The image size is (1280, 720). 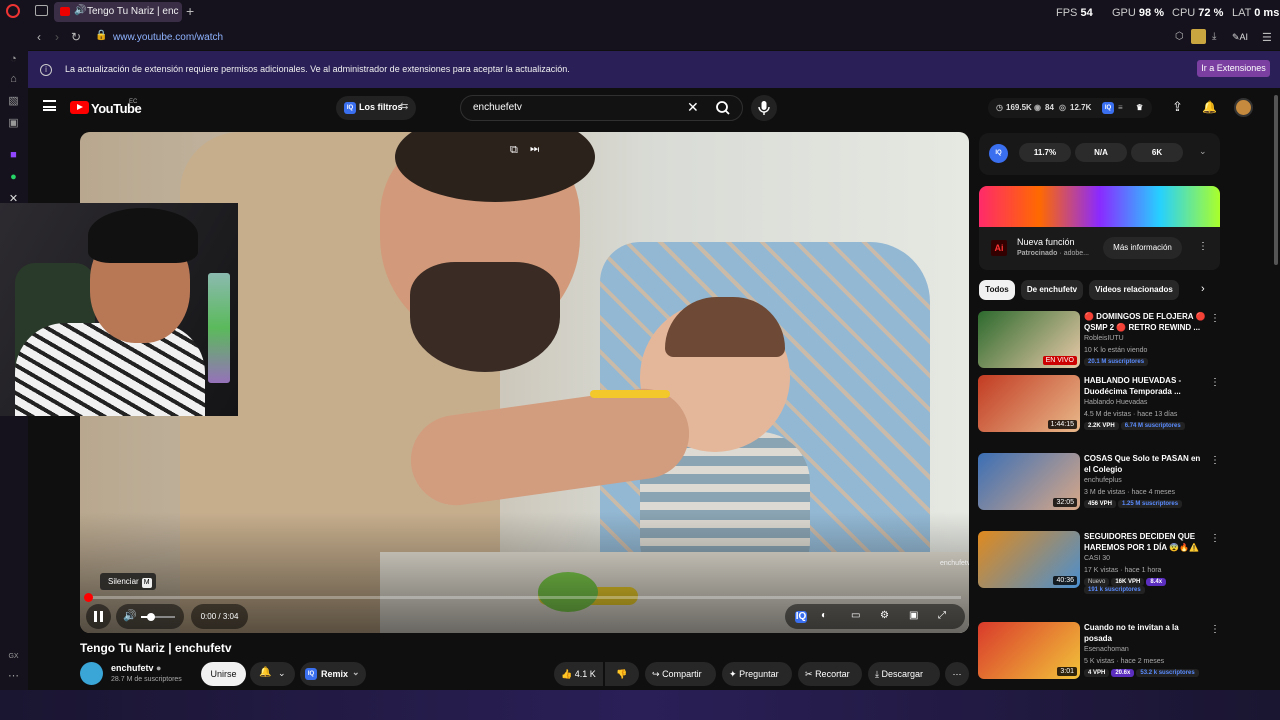 What do you see at coordinates (1097, 558) in the screenshot?
I see `recommendation-channel: CASI 30` at bounding box center [1097, 558].